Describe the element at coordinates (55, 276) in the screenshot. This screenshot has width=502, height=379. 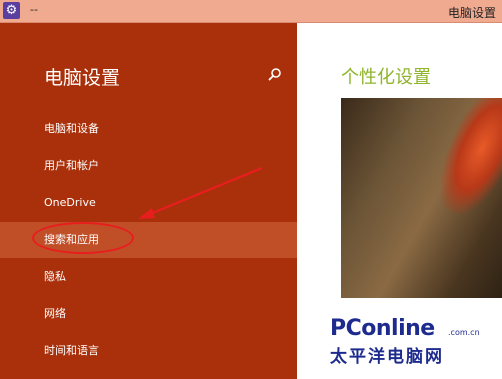
I see `sidebar-item-label: 隐私` at that location.